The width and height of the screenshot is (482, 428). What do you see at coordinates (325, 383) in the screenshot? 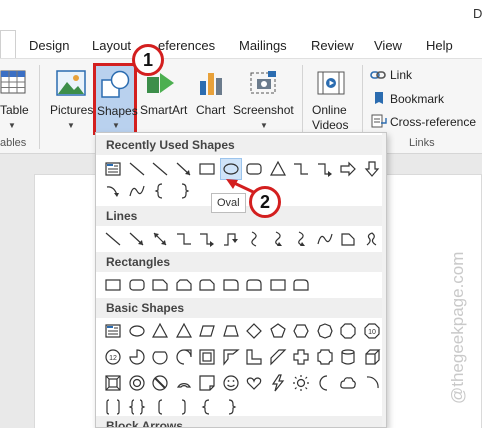
I see `shape-moon-icon` at bounding box center [325, 383].